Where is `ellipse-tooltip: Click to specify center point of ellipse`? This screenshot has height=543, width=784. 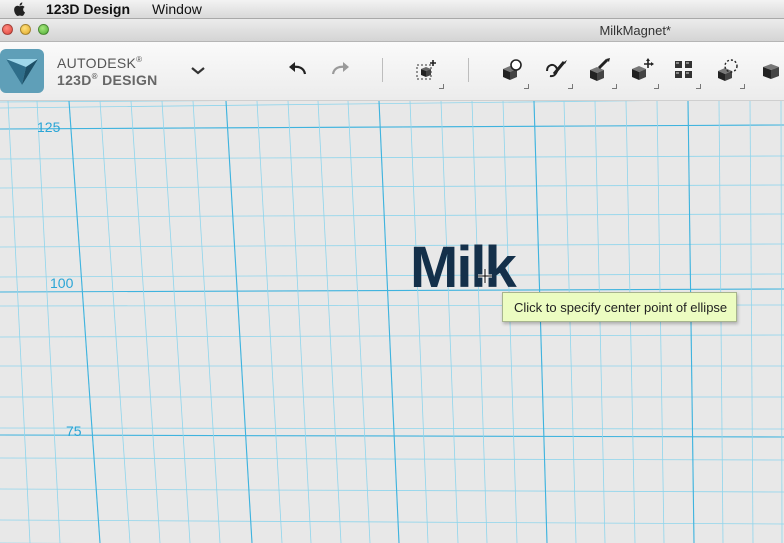 ellipse-tooltip: Click to specify center point of ellipse is located at coordinates (619, 307).